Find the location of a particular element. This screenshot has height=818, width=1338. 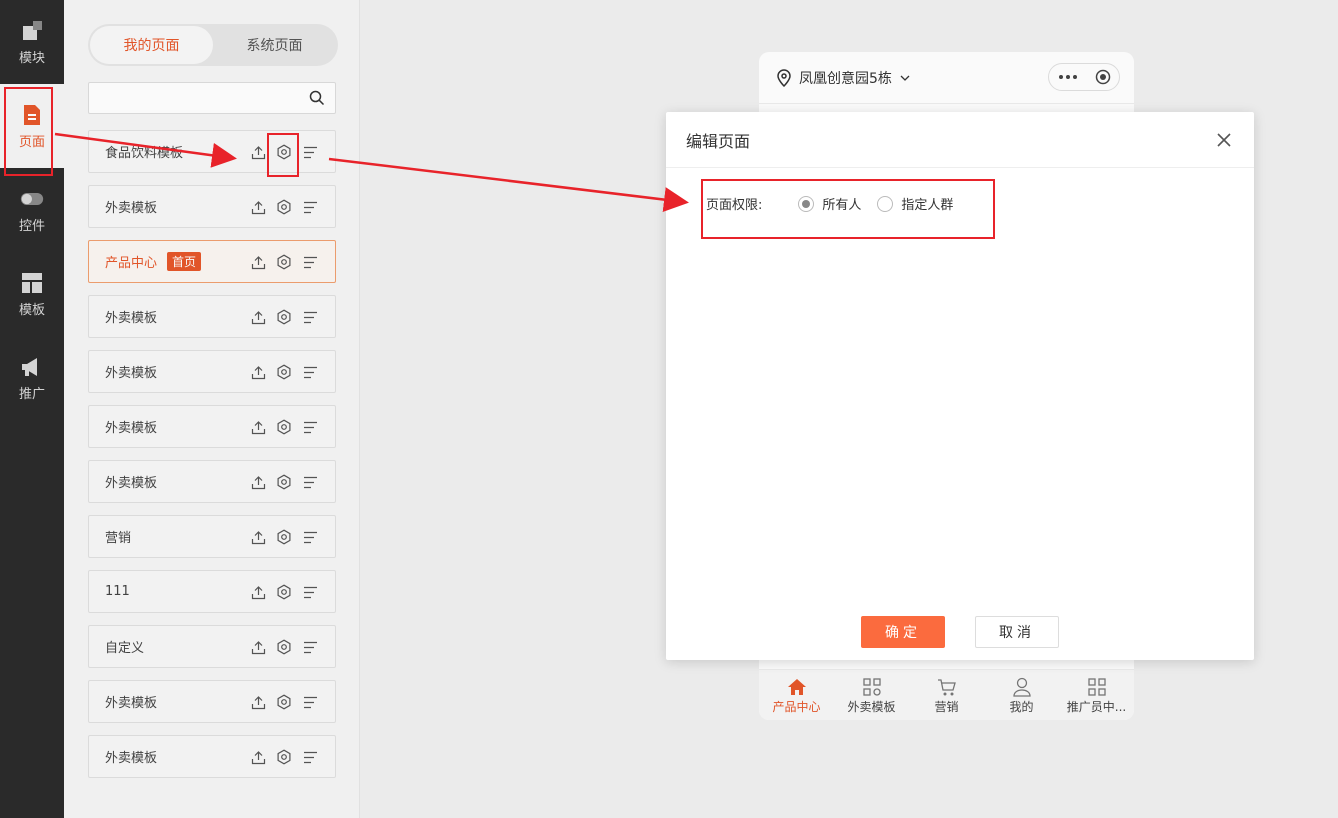

dialog-header: 编辑页面 is located at coordinates (960, 140).